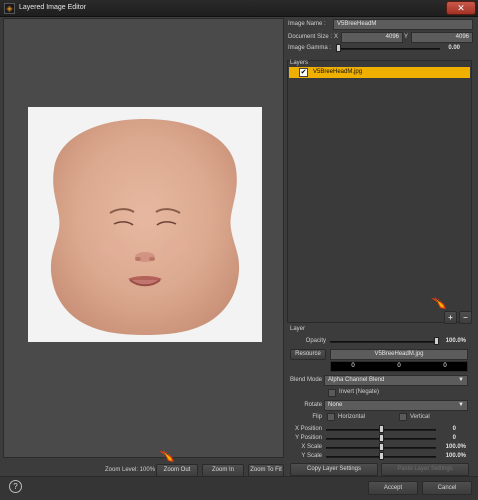 The image size is (478, 500). What do you see at coordinates (454, 438) in the screenshot?
I see `y-position-value: 0` at bounding box center [454, 438].